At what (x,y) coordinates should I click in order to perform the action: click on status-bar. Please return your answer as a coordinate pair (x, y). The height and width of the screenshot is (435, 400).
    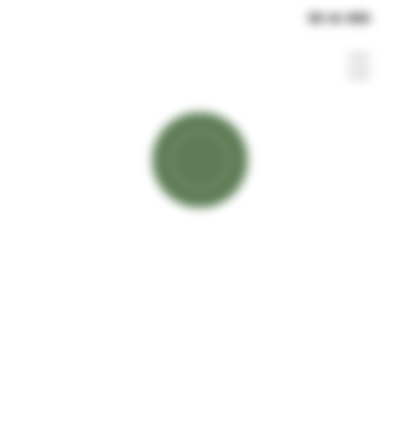
    Looking at the image, I should click on (200, 20).